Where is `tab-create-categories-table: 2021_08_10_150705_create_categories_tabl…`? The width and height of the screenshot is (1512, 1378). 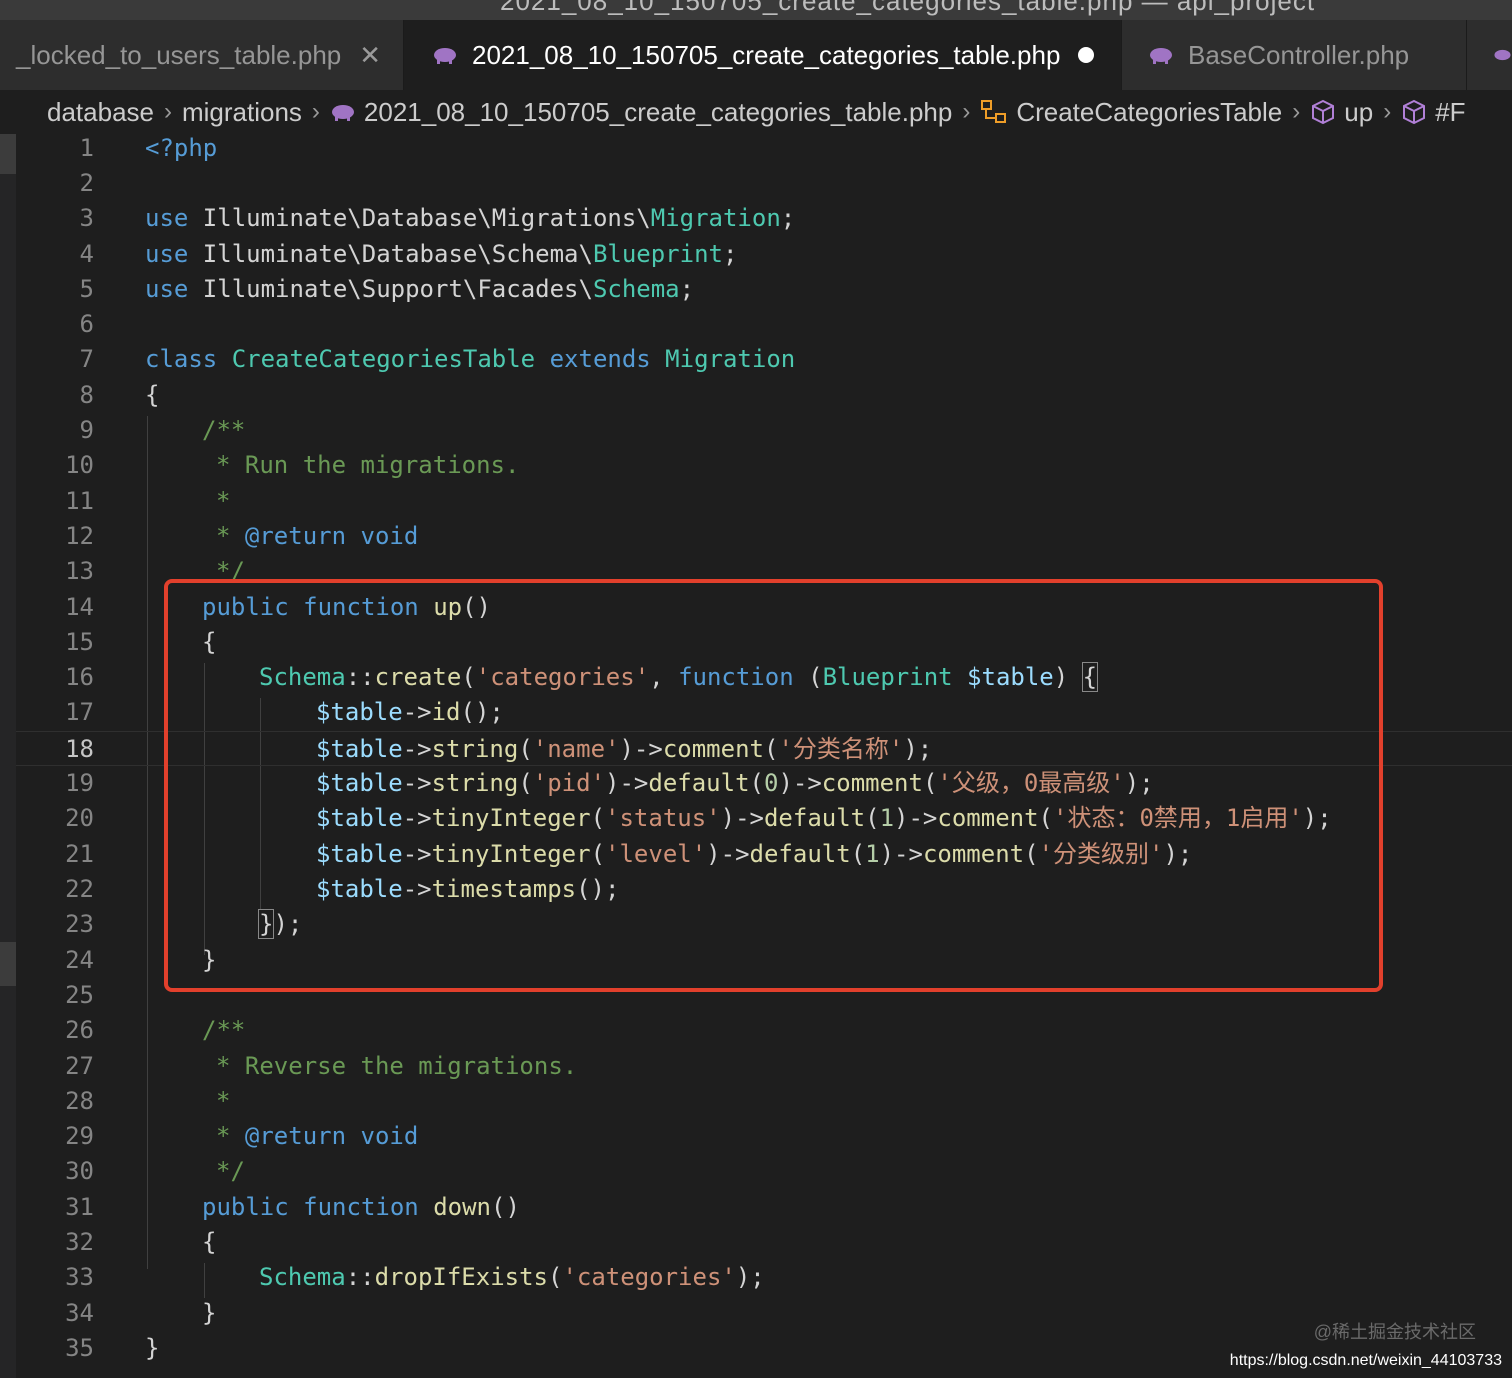 tab-create-categories-table: 2021_08_10_150705_create_categories_tabl… is located at coordinates (763, 55).